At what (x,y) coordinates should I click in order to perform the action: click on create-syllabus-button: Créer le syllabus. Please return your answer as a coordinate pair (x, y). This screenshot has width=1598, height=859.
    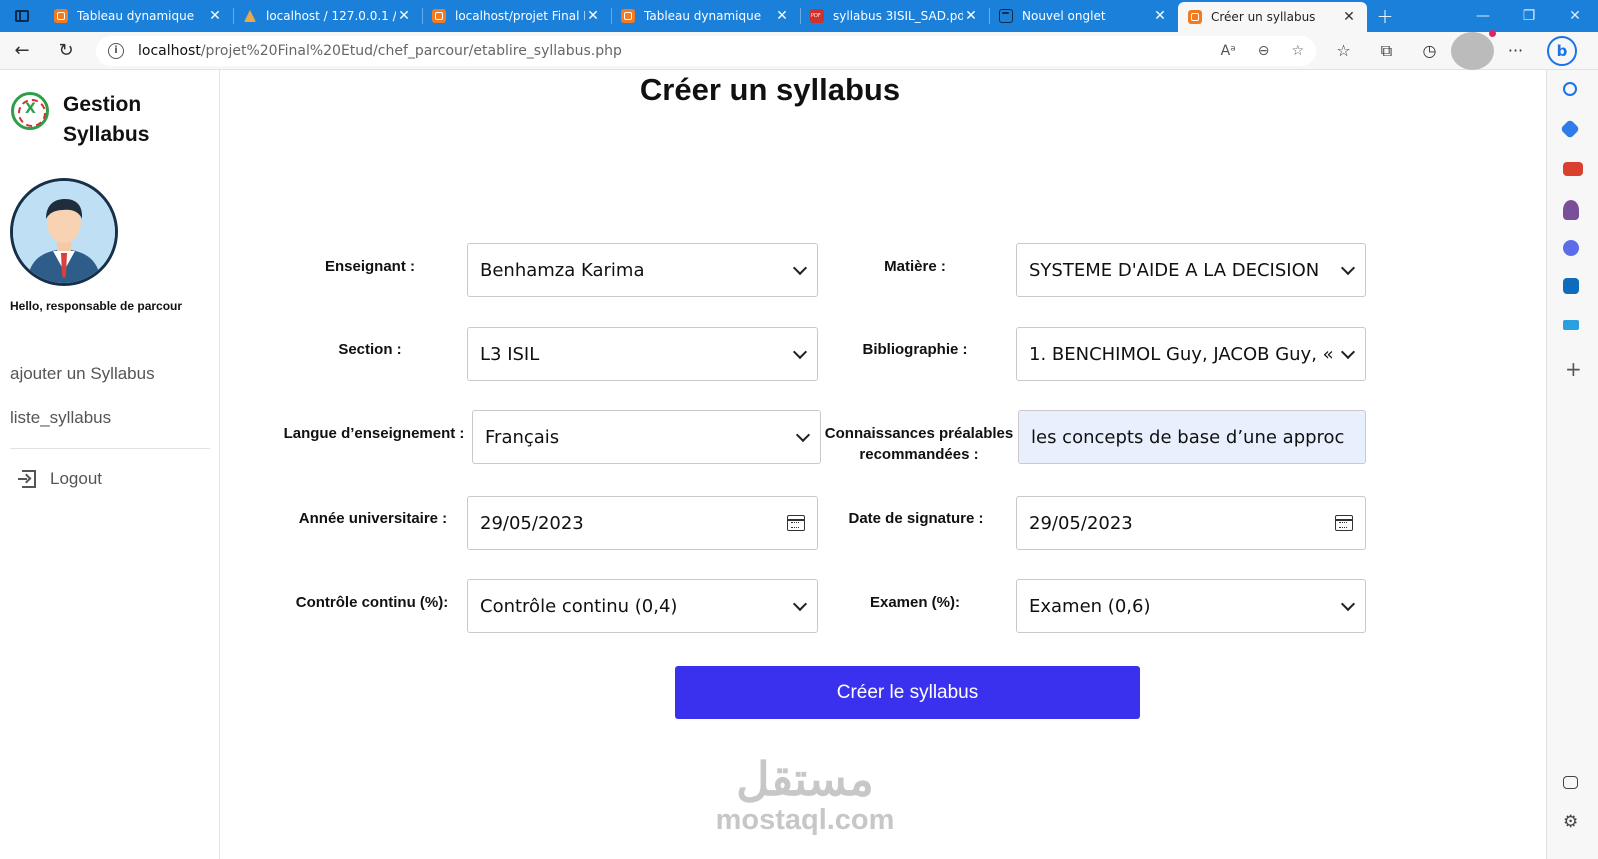
    Looking at the image, I should click on (907, 692).